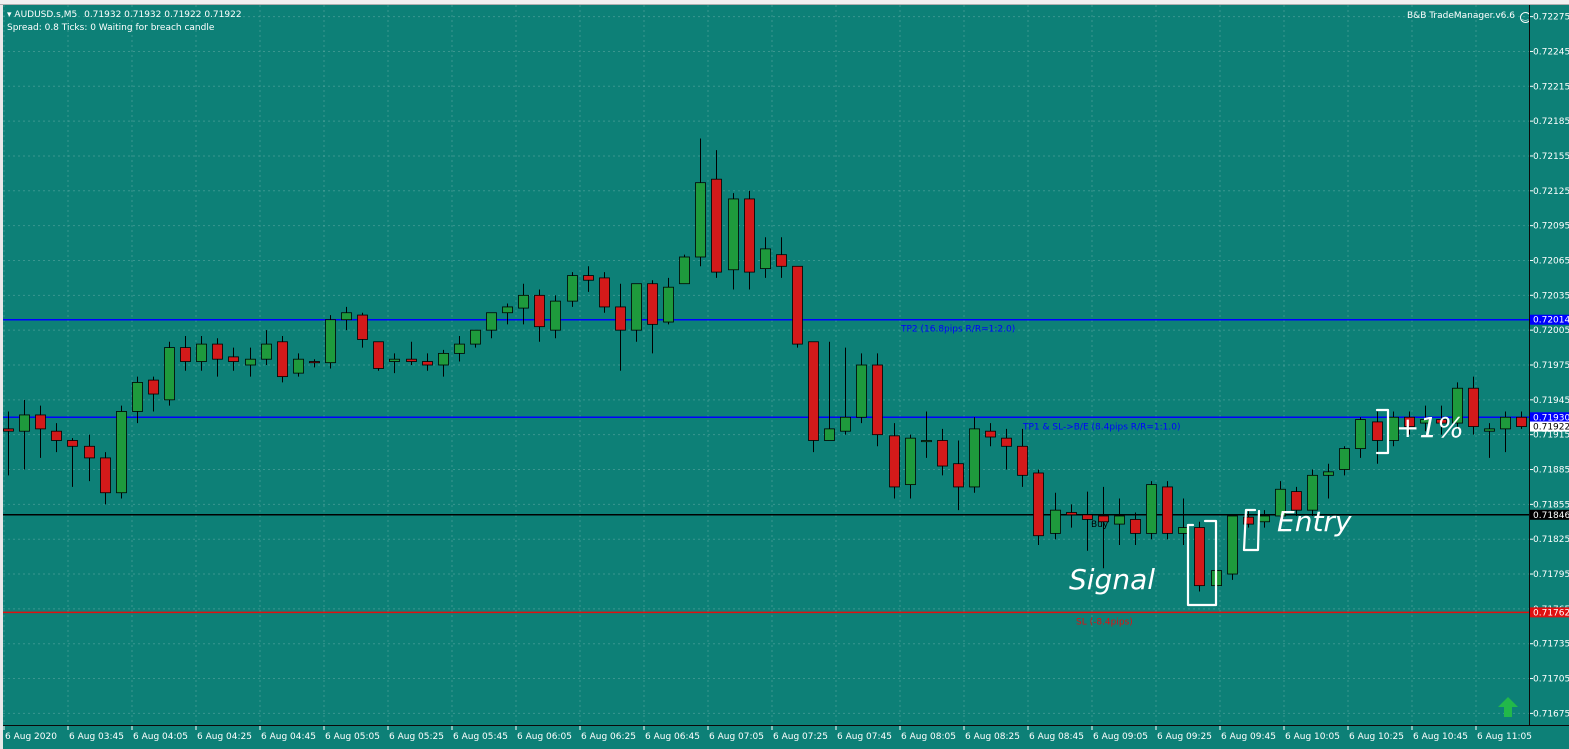 The width and height of the screenshot is (1569, 749). I want to click on time-tick-label: 6 Aug 09:45, so click(1248, 737).